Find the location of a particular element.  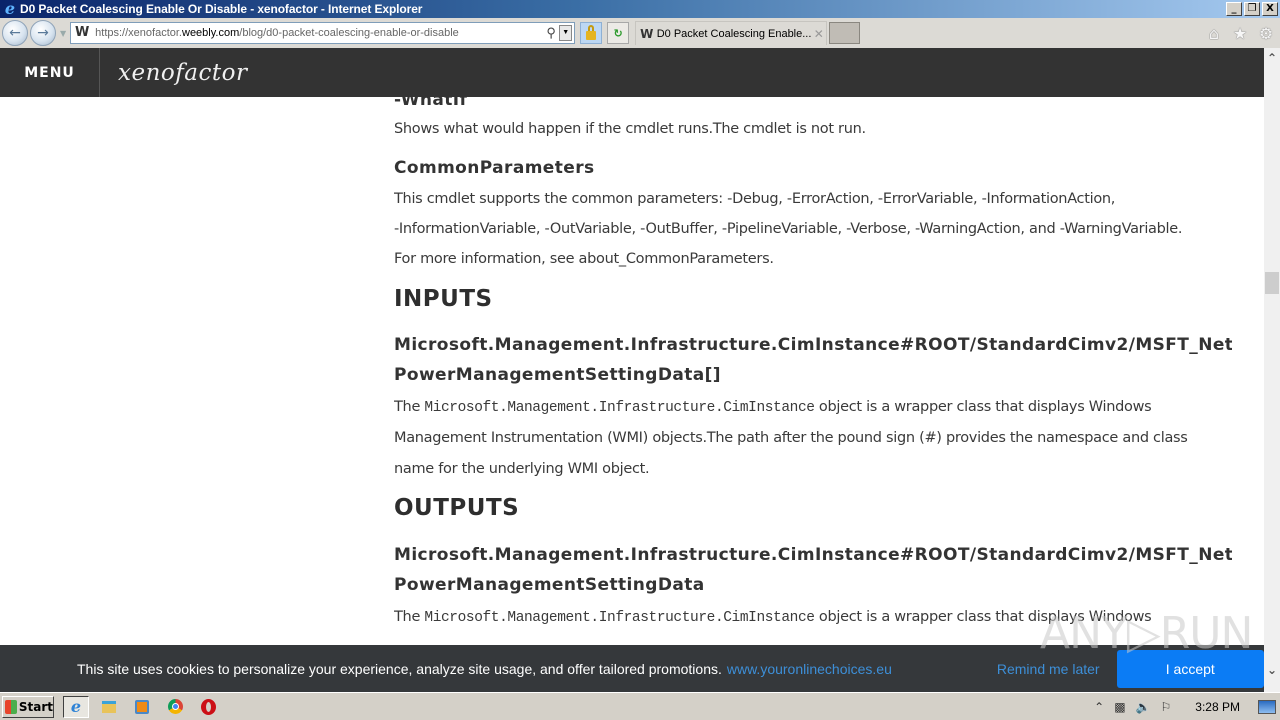

start-label: Start is located at coordinates (35, 706).